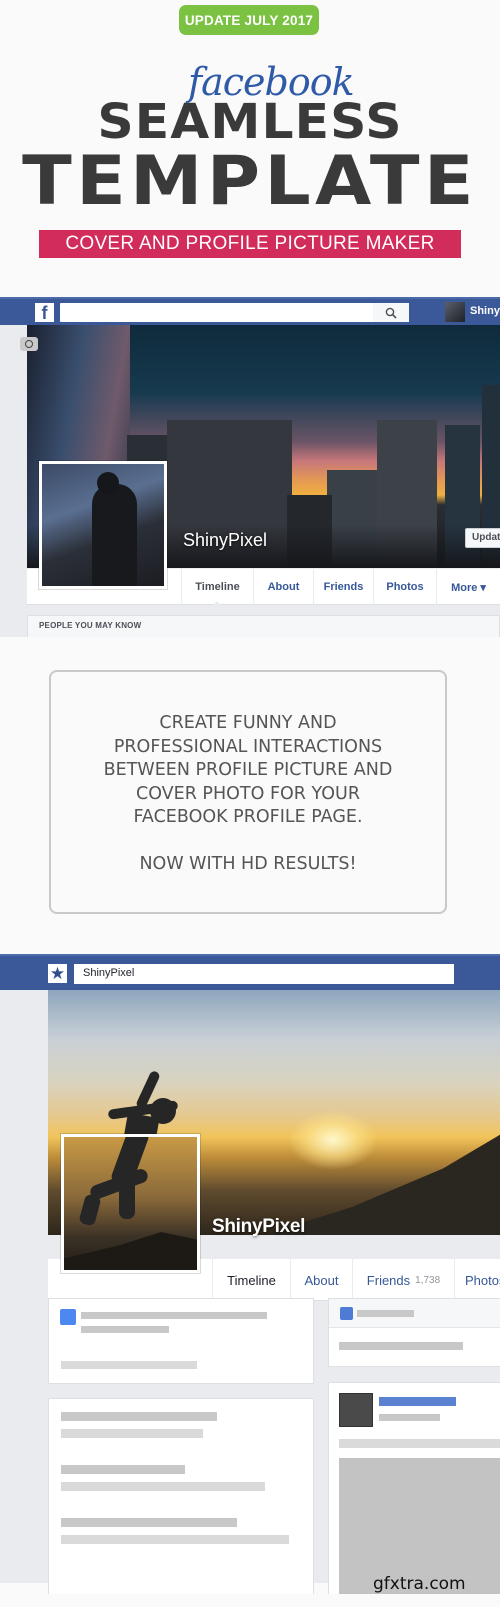 The image size is (500, 1607). Describe the element at coordinates (114, 535) in the screenshot. I see `profile-person-silhouette` at that location.